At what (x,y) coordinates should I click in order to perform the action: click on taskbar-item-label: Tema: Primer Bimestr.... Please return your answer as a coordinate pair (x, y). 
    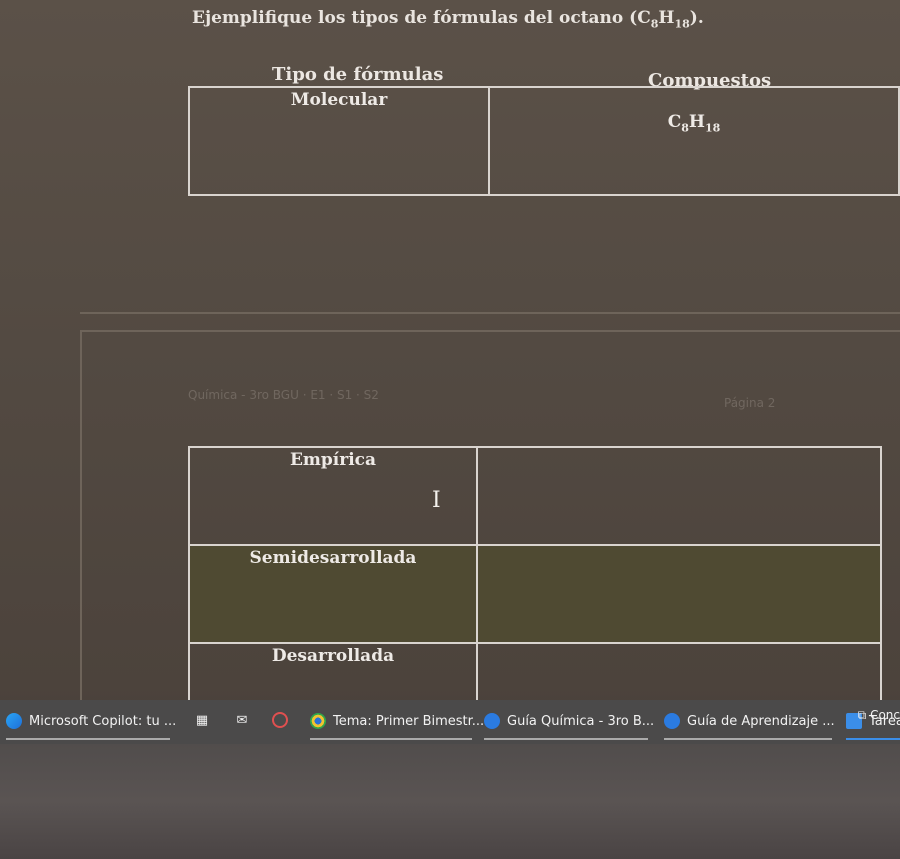
    Looking at the image, I should click on (409, 721).